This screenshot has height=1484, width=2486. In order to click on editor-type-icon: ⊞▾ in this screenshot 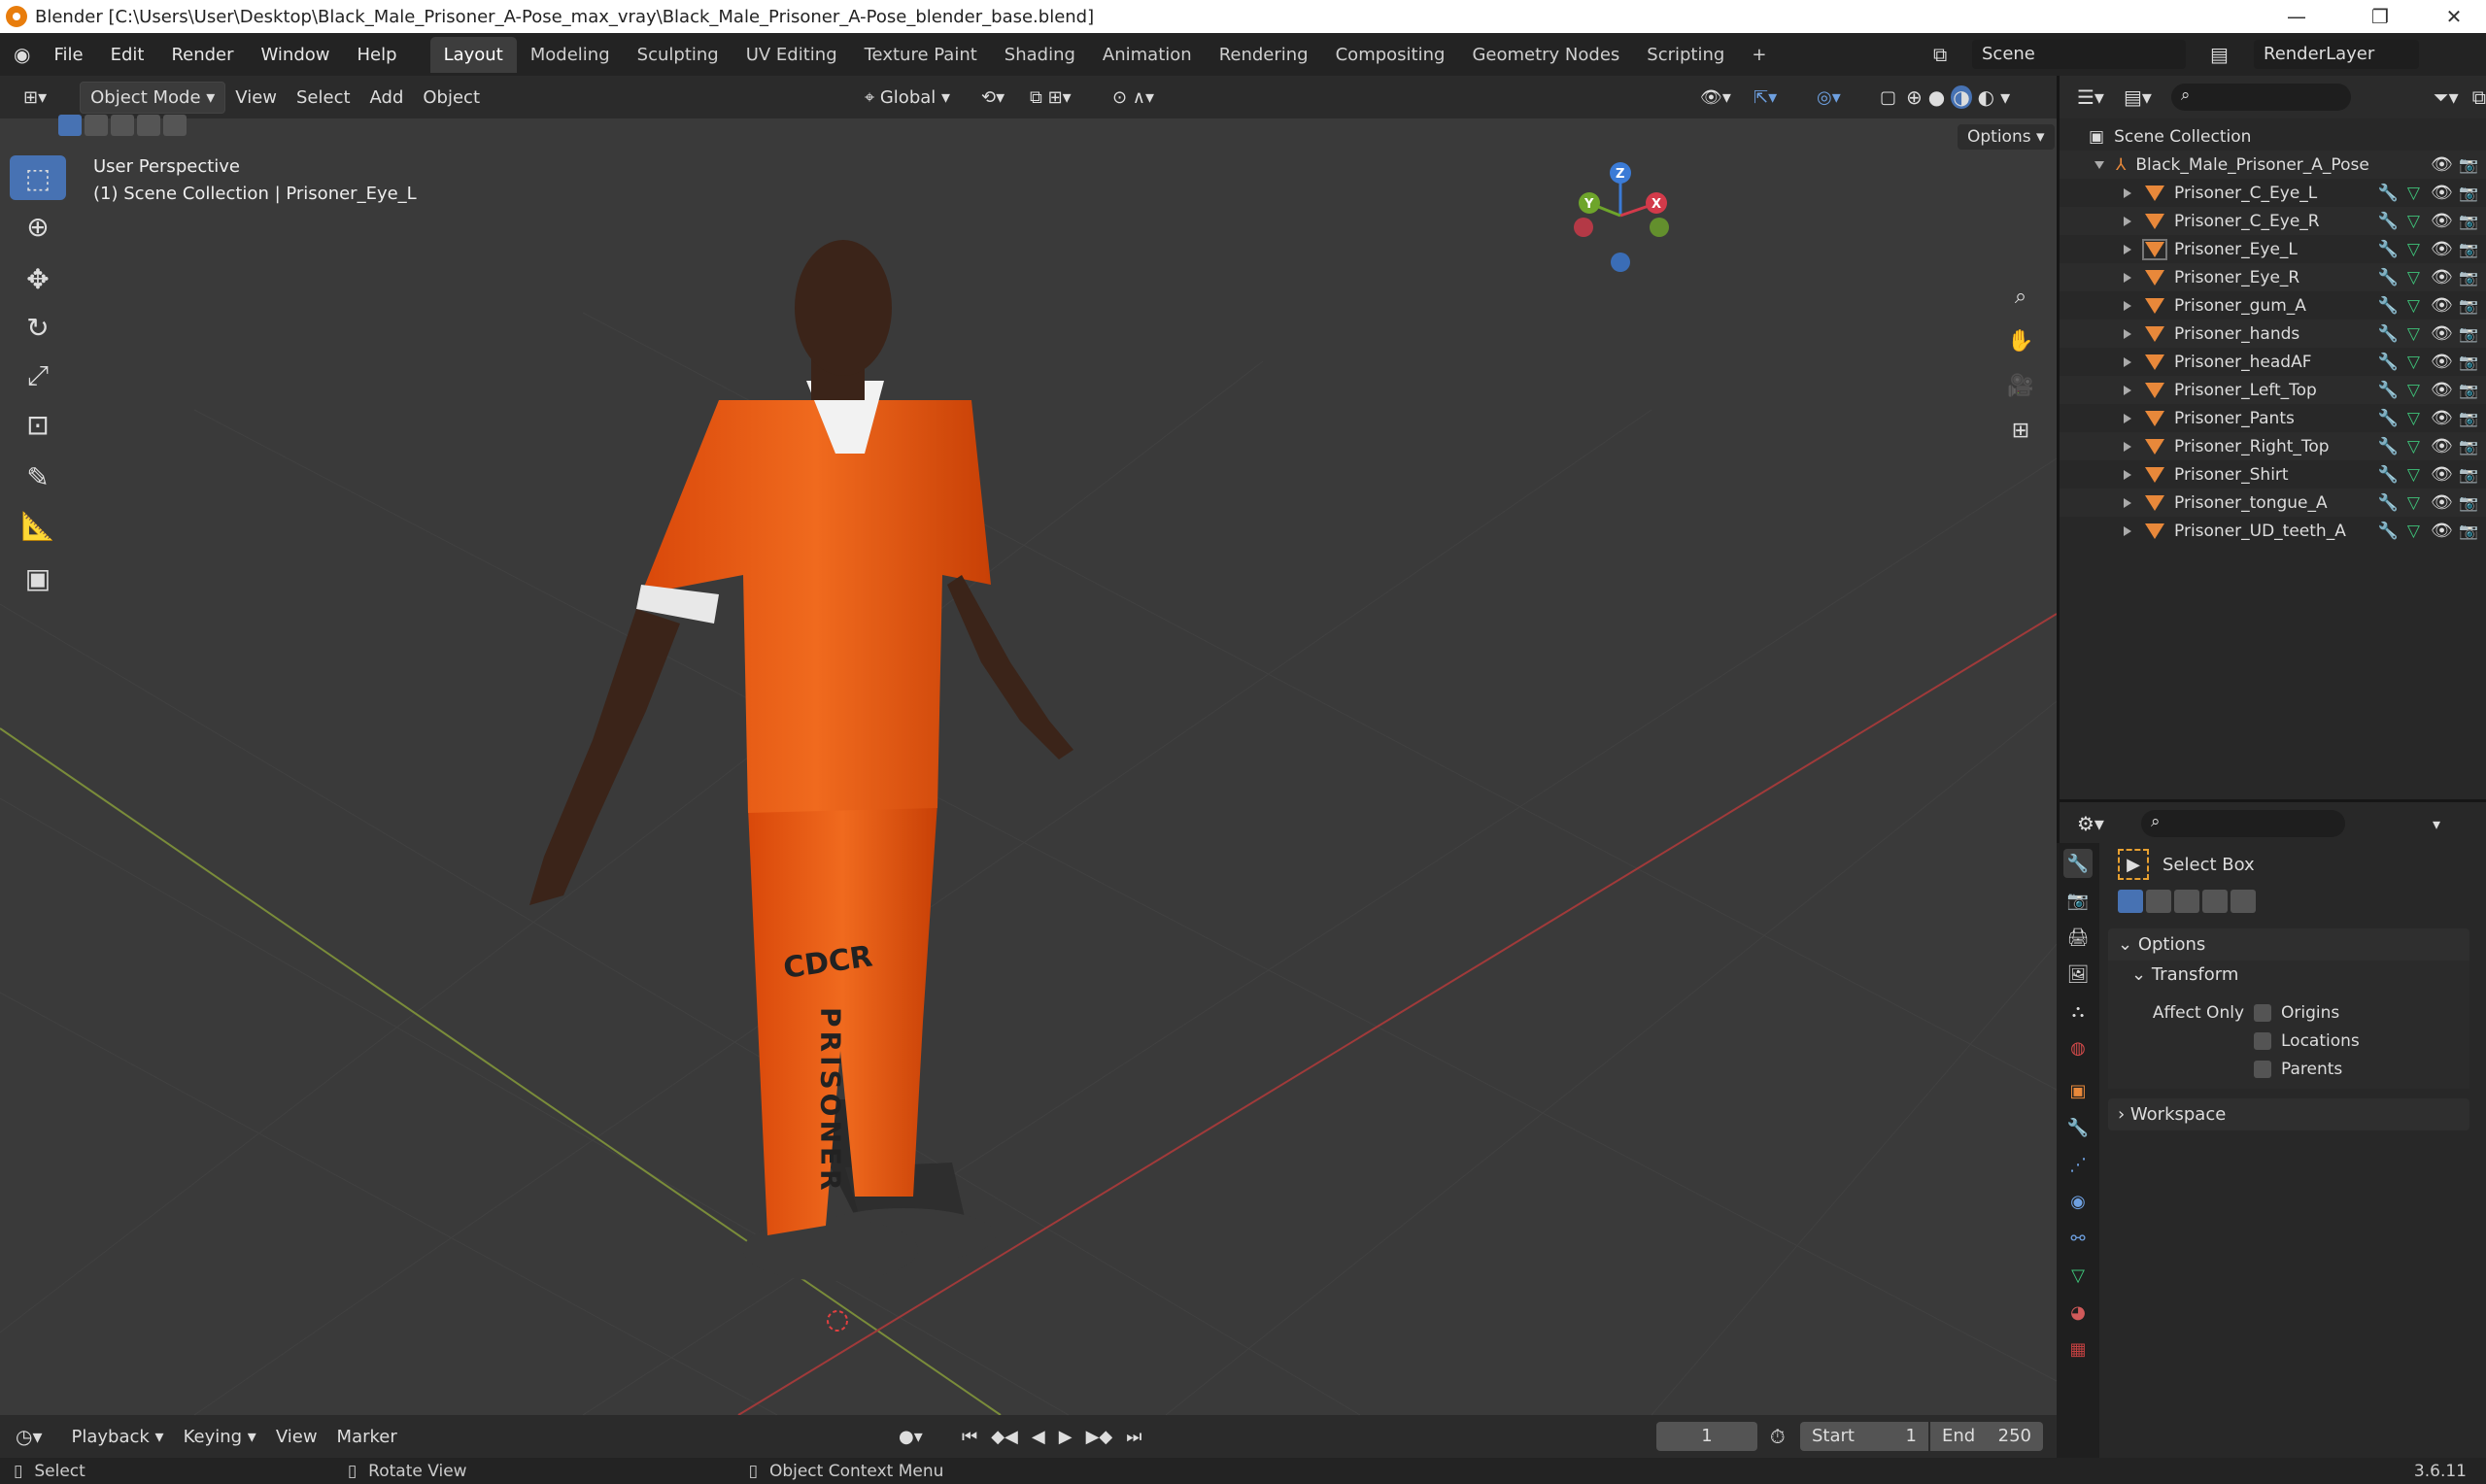, I will do `click(35, 98)`.